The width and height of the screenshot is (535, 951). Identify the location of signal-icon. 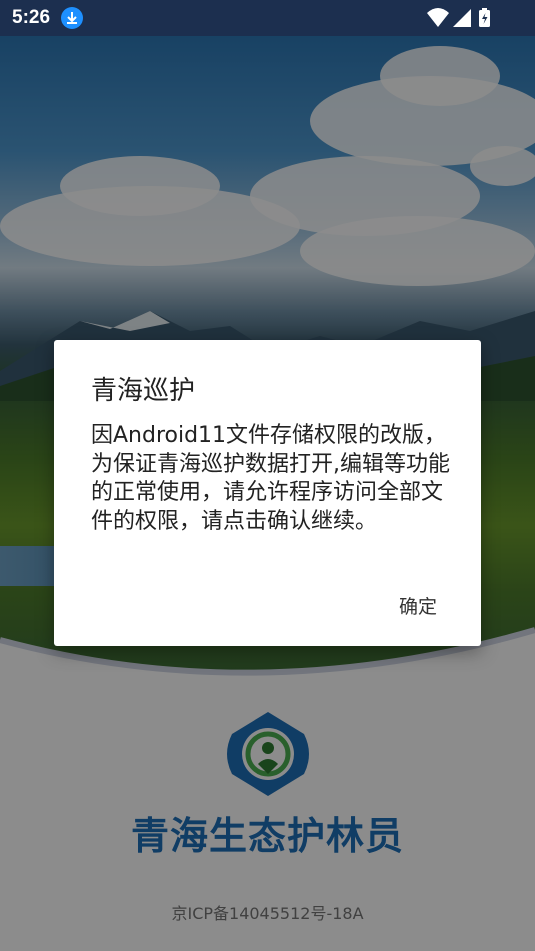
(462, 18).